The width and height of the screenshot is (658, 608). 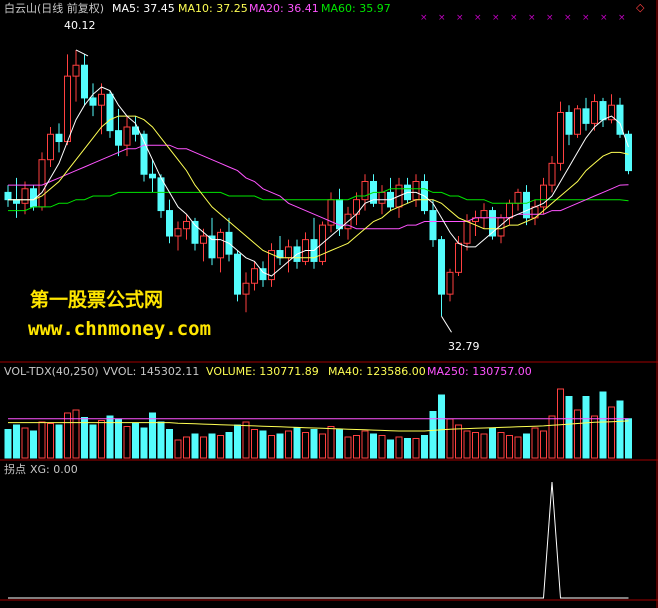 I want to click on watermark-title: 第一股票公式网, so click(x=97, y=300).